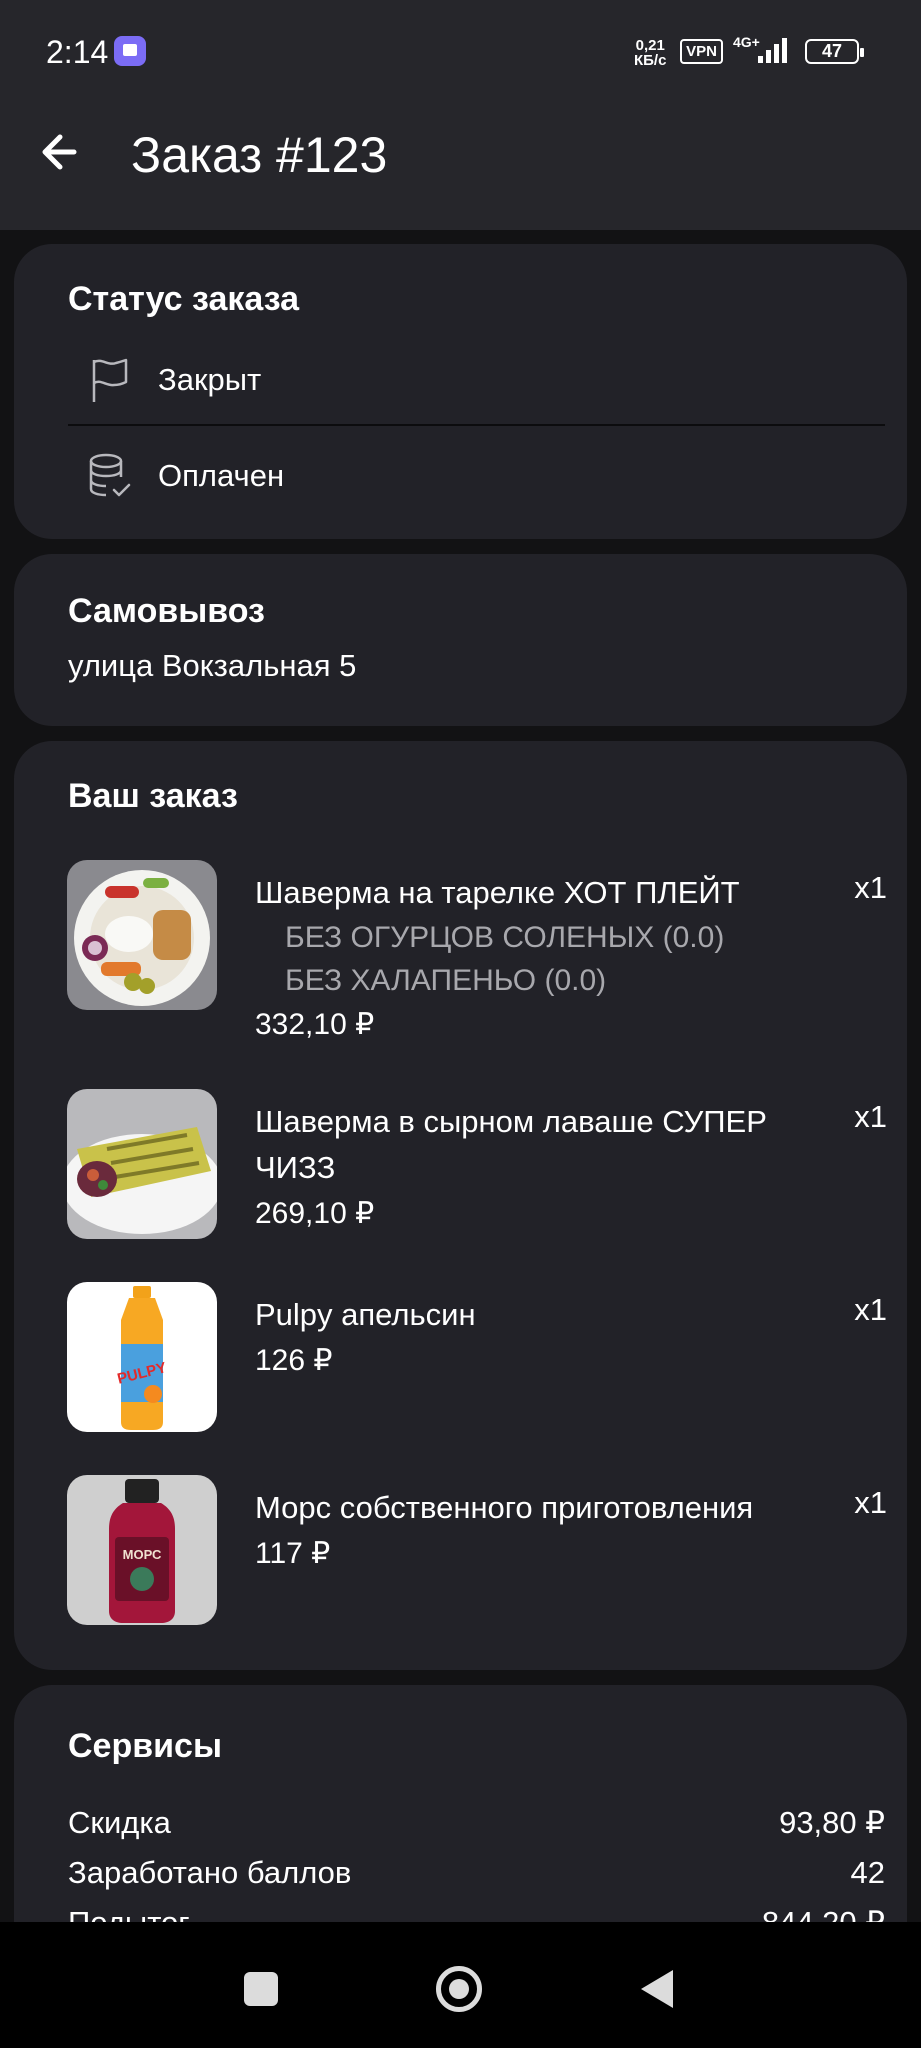  Describe the element at coordinates (511, 1144) in the screenshot. I see `item-name: Шаверма в сырном лаваше СУПЕР ЧИЗЗ` at that location.